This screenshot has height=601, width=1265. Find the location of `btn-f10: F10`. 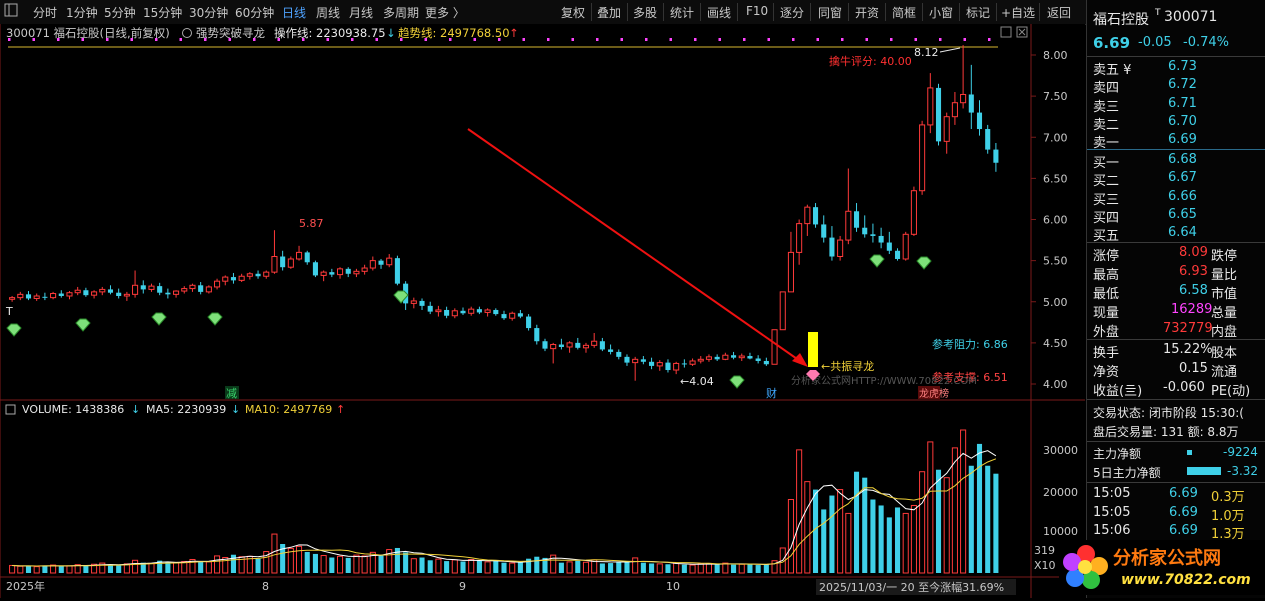

btn-f10: F10 is located at coordinates (757, 11).